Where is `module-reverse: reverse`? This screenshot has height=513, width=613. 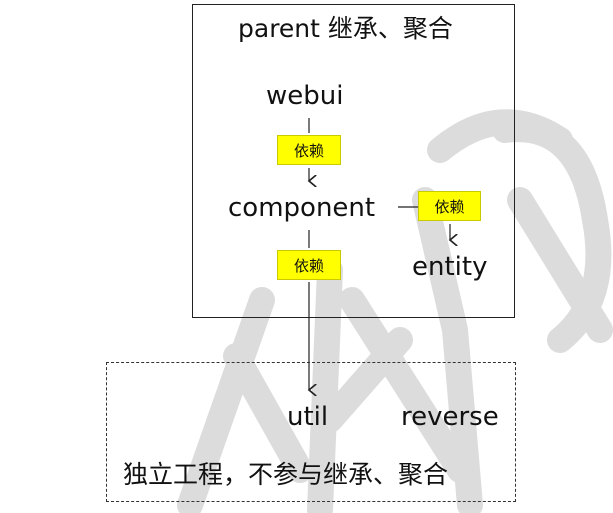
module-reverse: reverse is located at coordinates (450, 417).